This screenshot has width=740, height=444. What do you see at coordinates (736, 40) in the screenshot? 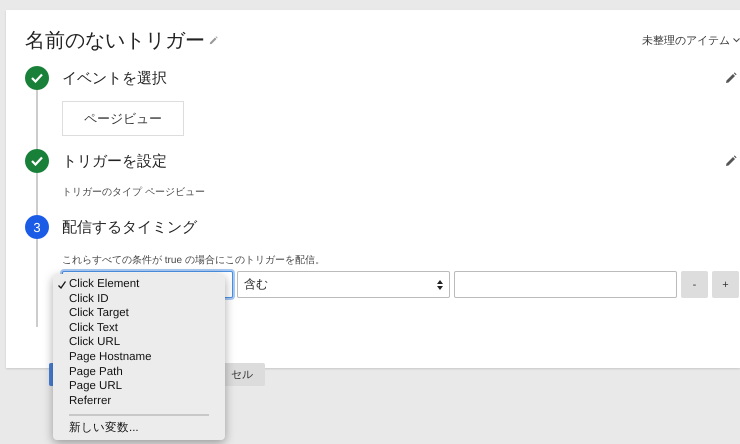
I see `chevron-down-icon` at bounding box center [736, 40].